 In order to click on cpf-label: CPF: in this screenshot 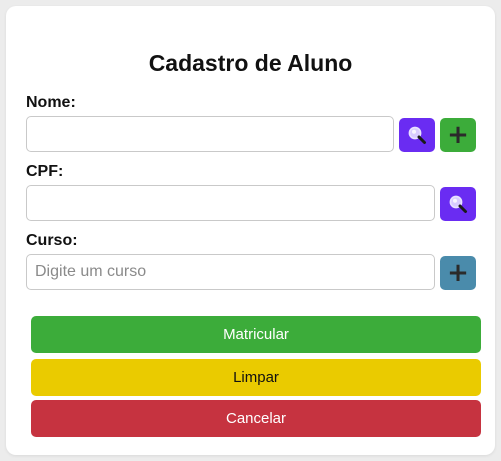, I will do `click(45, 171)`.